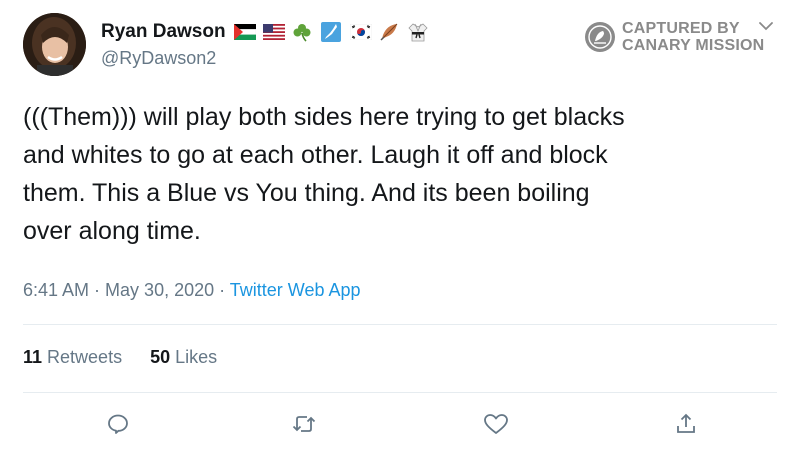 Image resolution: width=800 pixels, height=454 pixels. I want to click on japan-map-icon, so click(330, 32).